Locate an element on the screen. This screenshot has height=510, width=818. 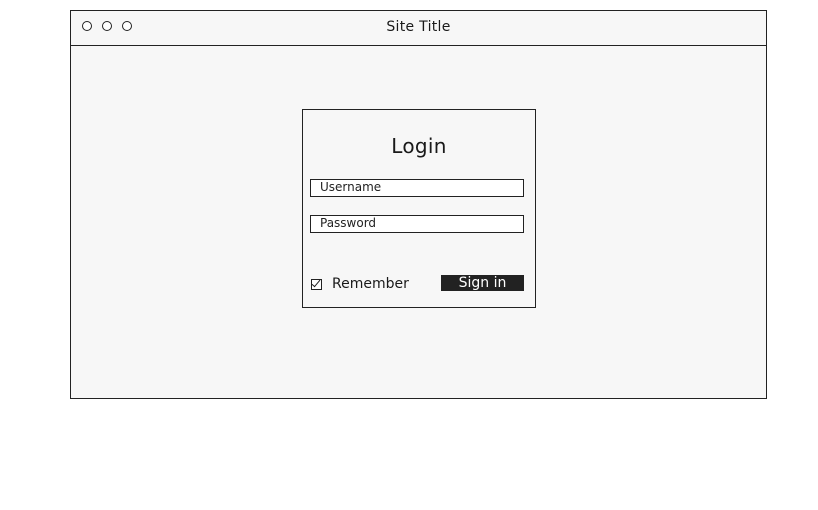
password-input: Password is located at coordinates (417, 224).